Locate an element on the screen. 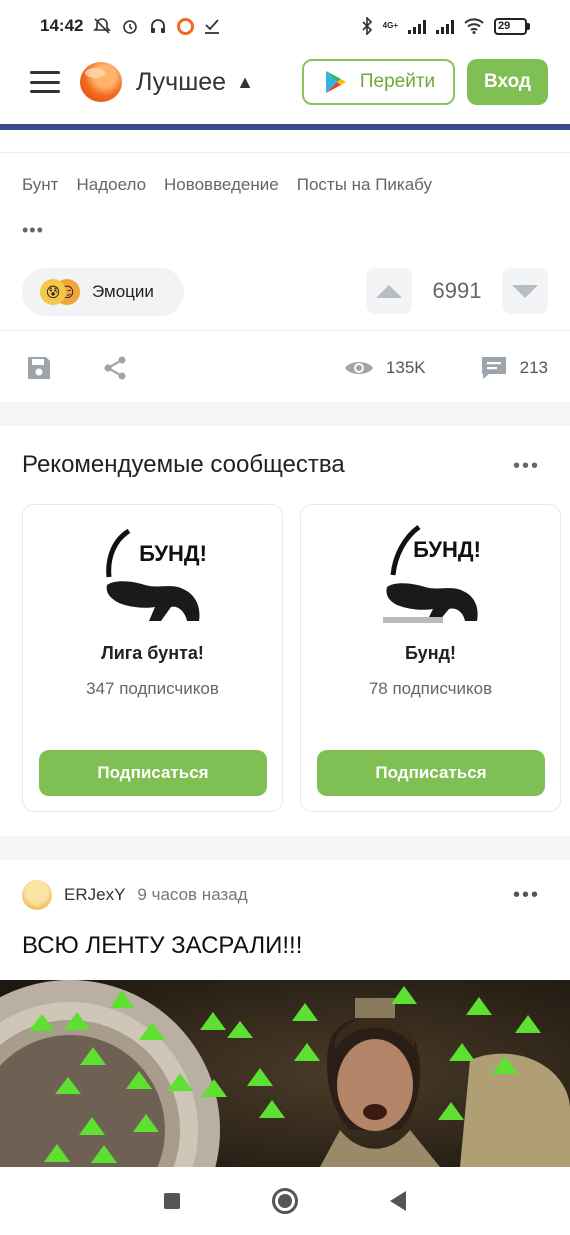  save-button is located at coordinates (39, 368).